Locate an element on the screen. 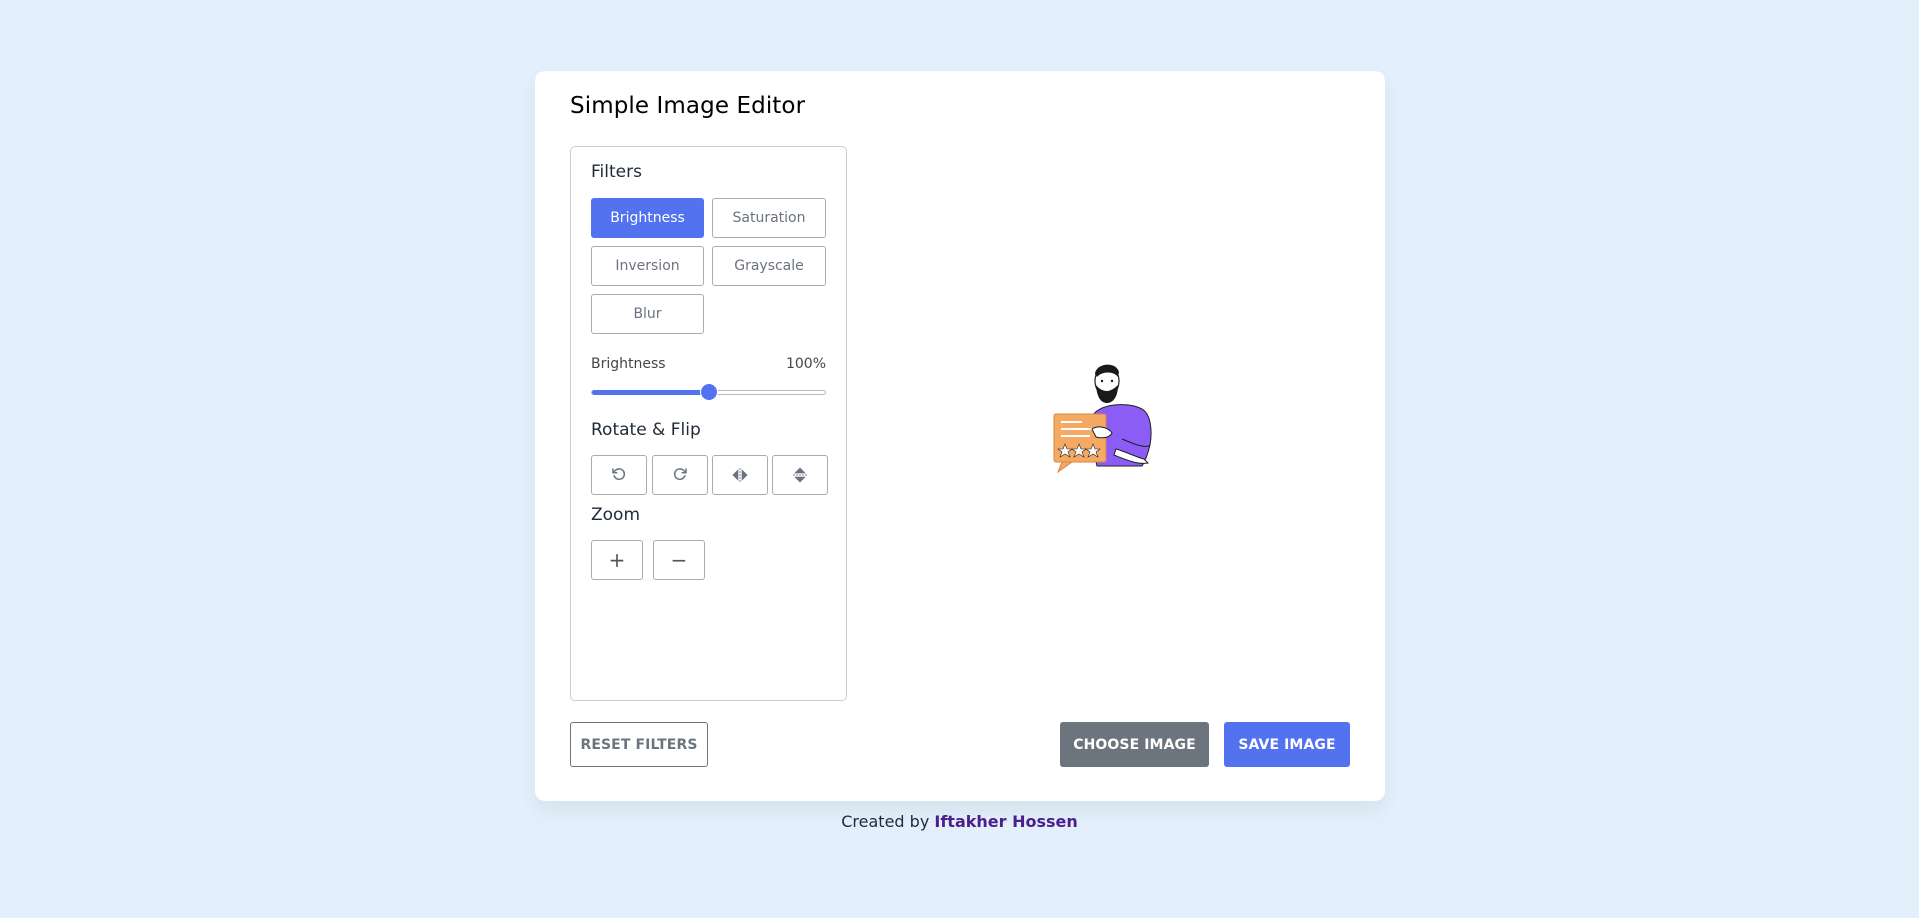 This screenshot has width=1919, height=918. filter-blur-button: Blur is located at coordinates (647, 314).